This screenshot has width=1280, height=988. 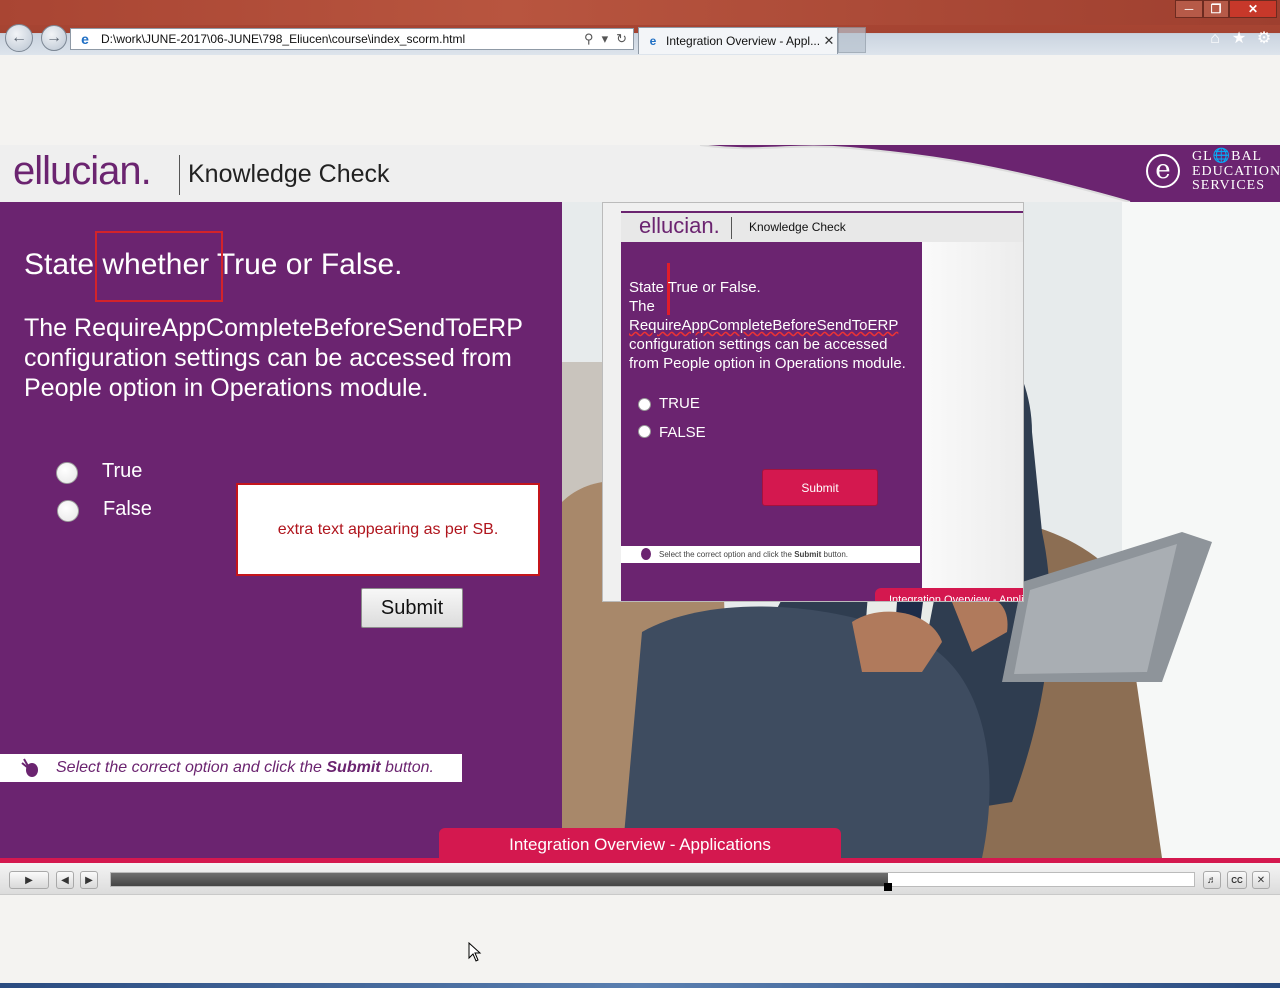 I want to click on ges-e-icon: e, so click(x=1163, y=171).